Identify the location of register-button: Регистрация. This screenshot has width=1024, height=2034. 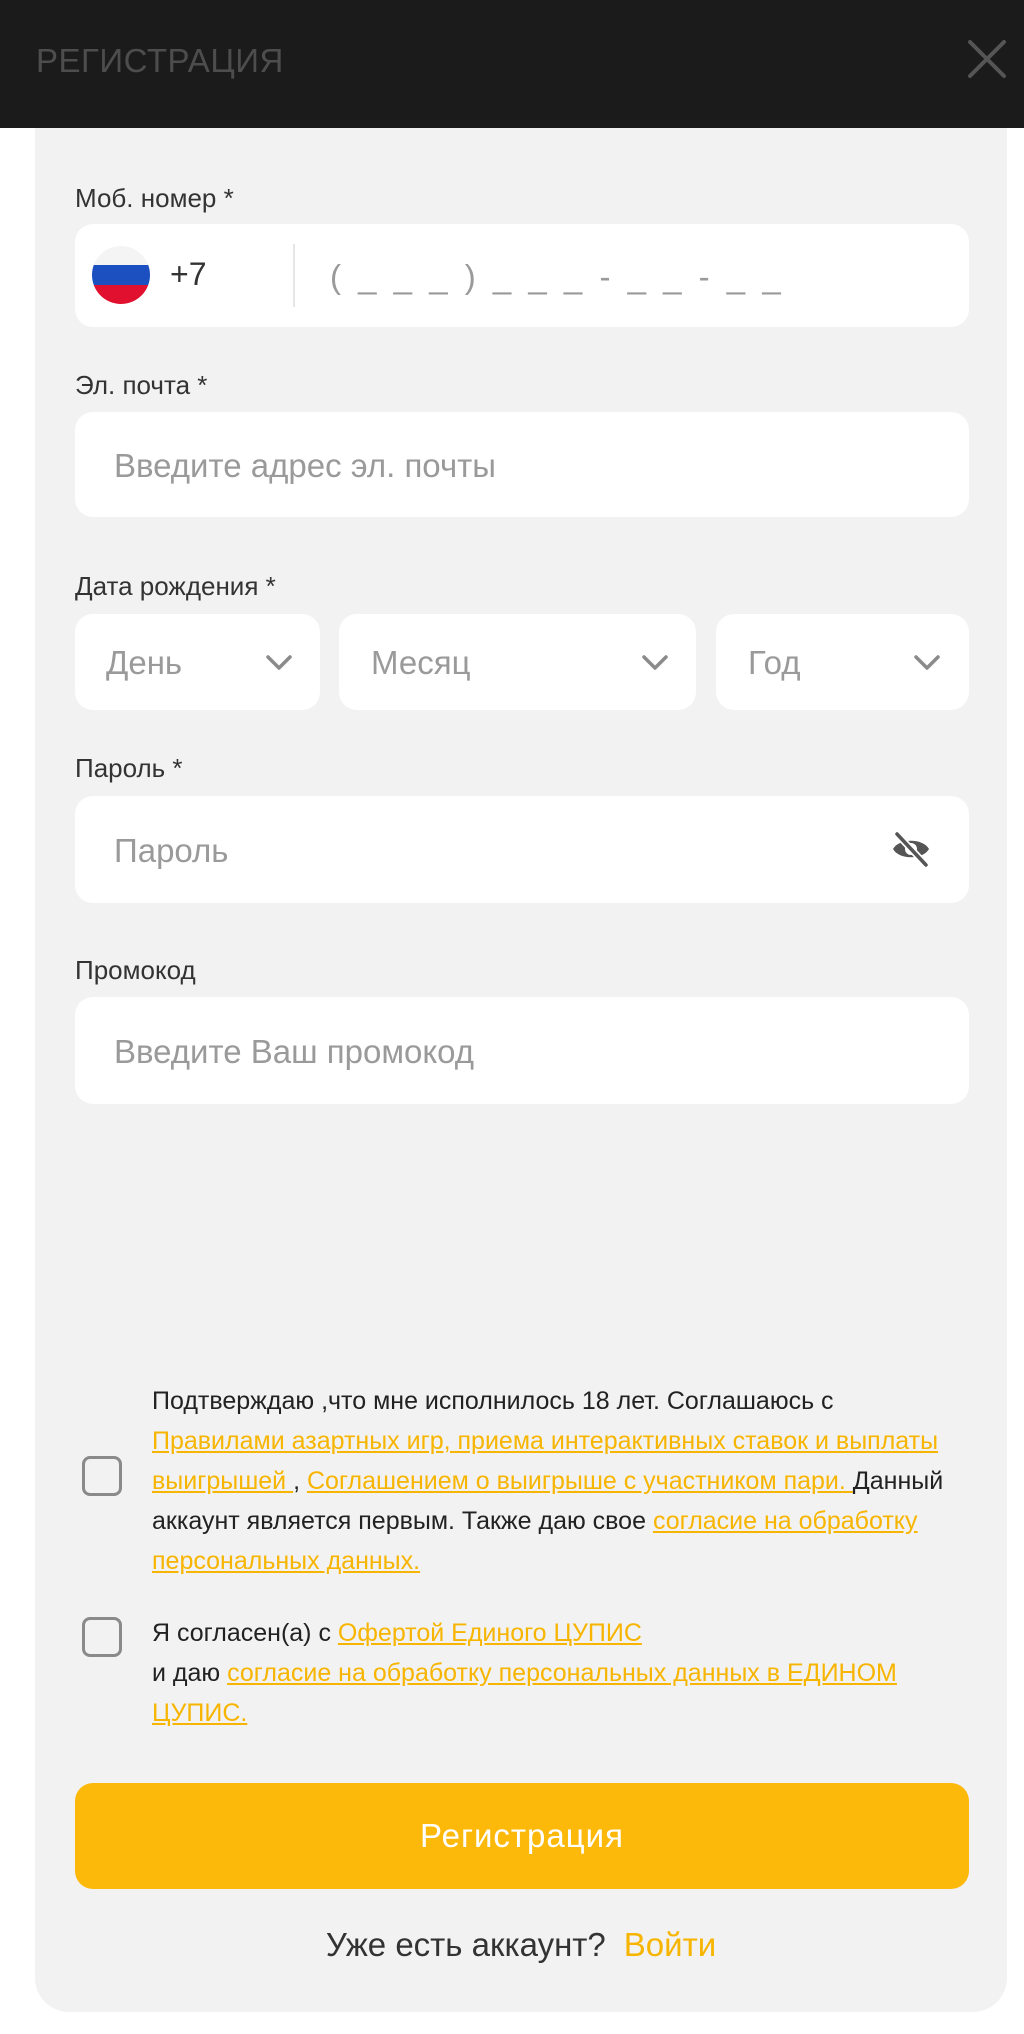
(522, 1836).